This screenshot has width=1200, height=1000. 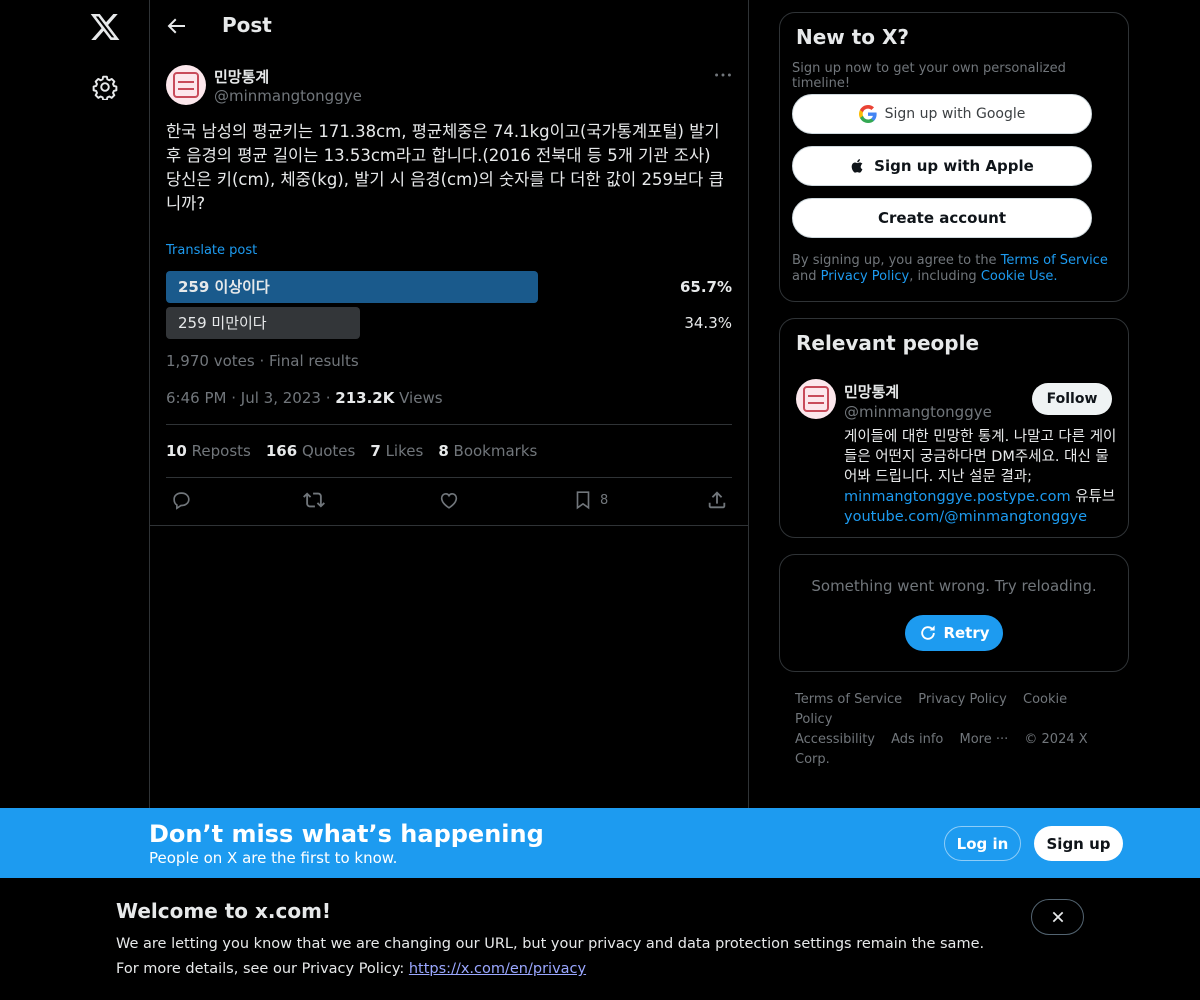 I want to click on author-handle: @minmangtonggye, so click(x=288, y=96).